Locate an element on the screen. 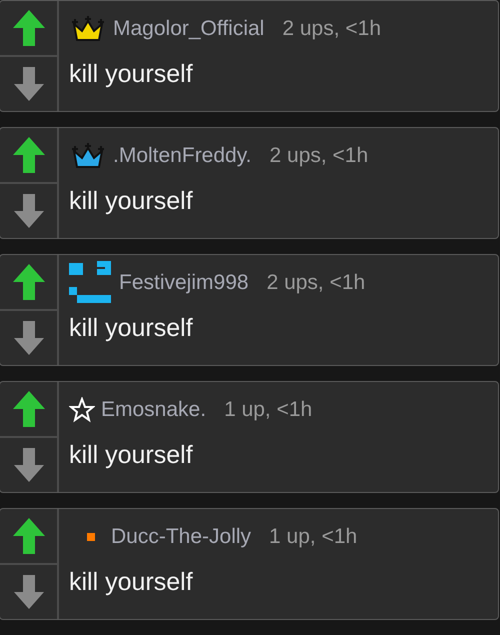 The height and width of the screenshot is (635, 500). username-link: .MoltenFreddy. is located at coordinates (182, 156).